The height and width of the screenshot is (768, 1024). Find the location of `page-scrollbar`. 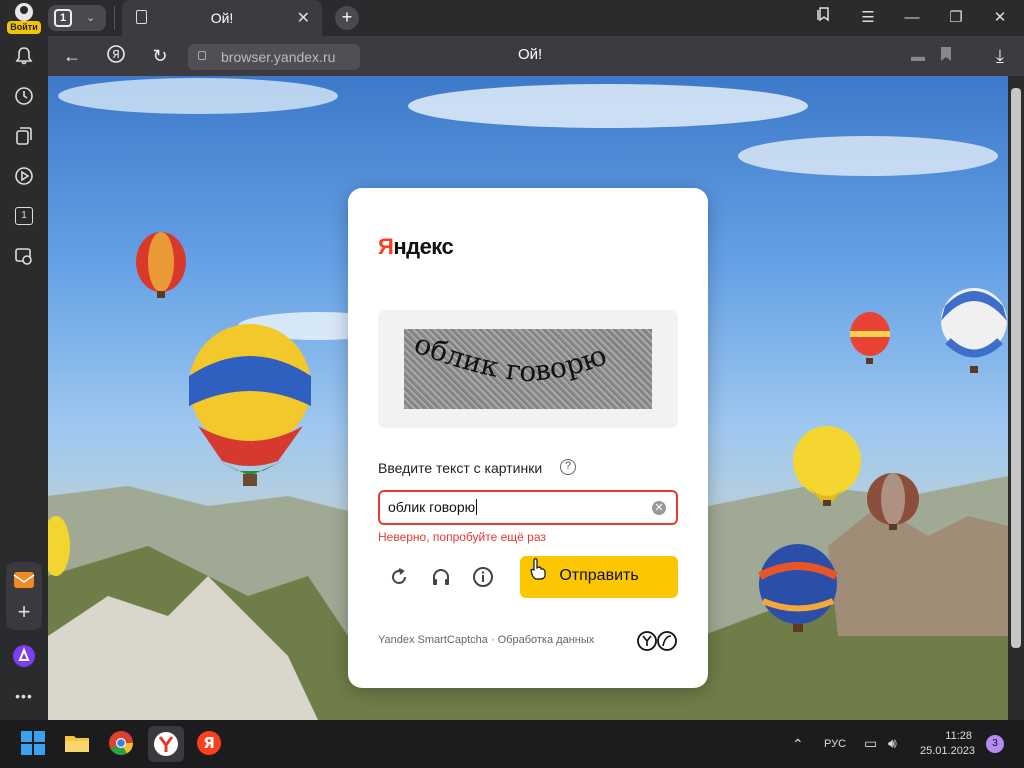

page-scrollbar is located at coordinates (1016, 398).